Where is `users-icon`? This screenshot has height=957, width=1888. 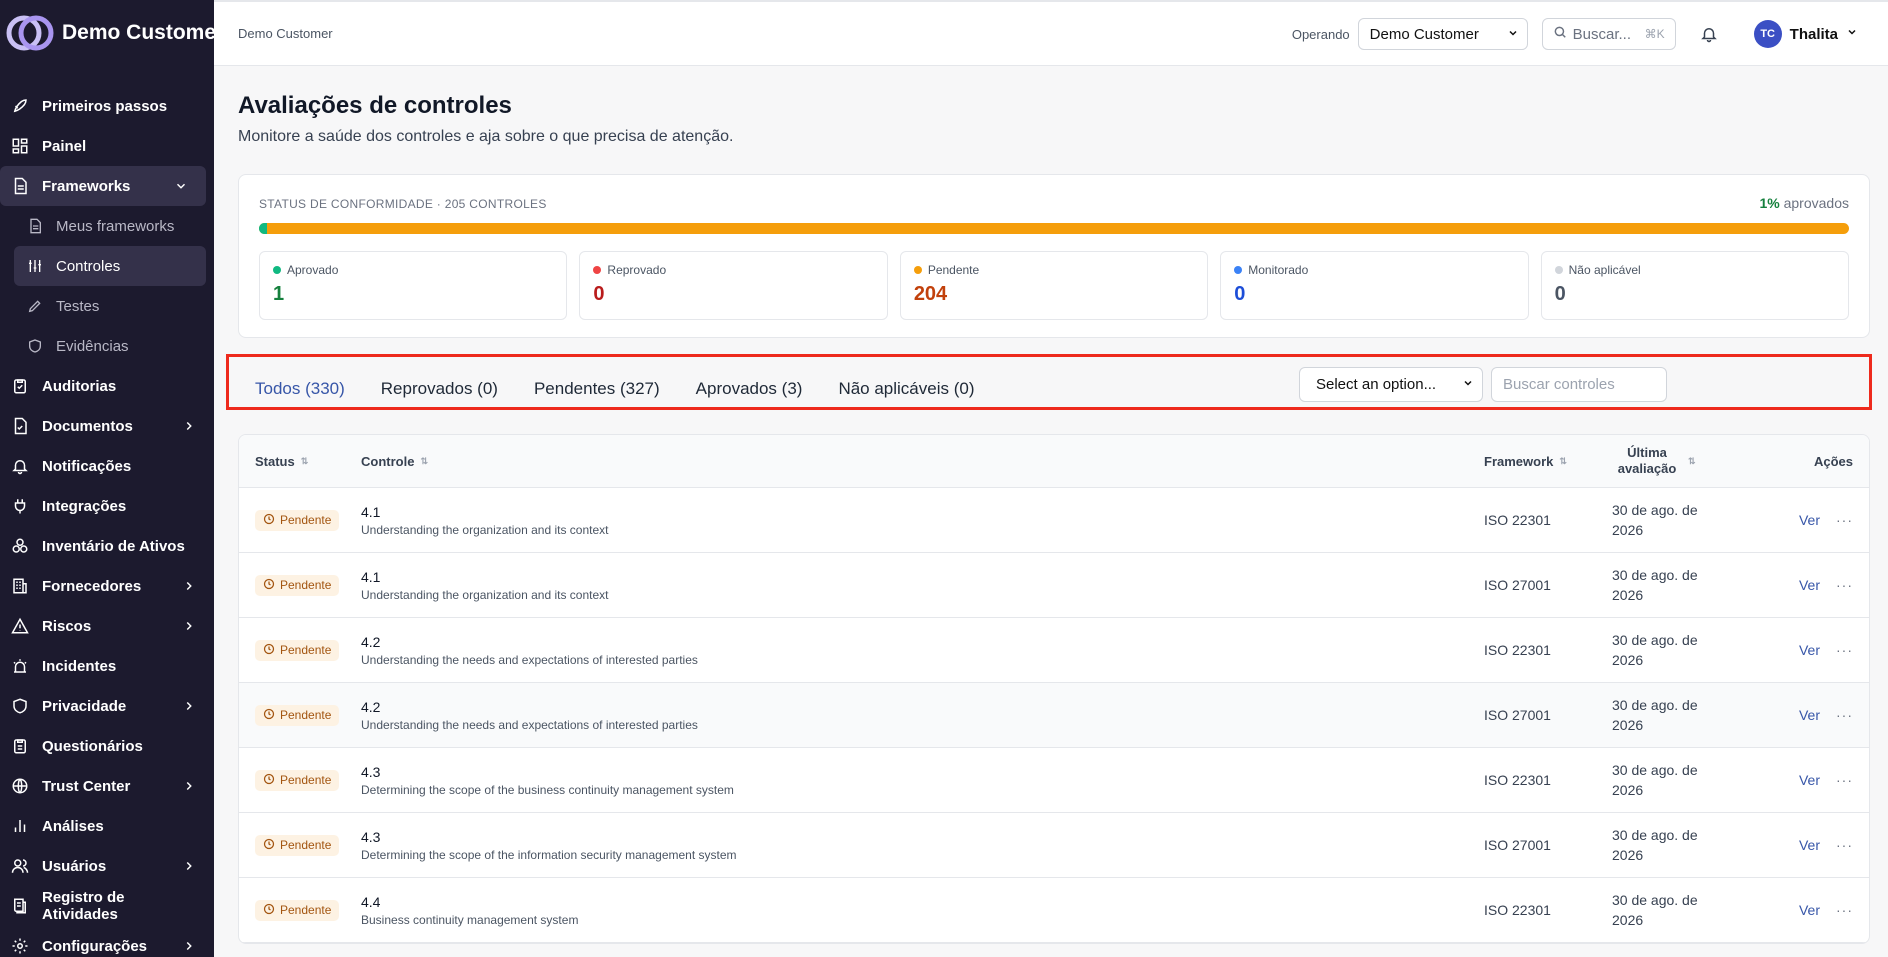
users-icon is located at coordinates (20, 866).